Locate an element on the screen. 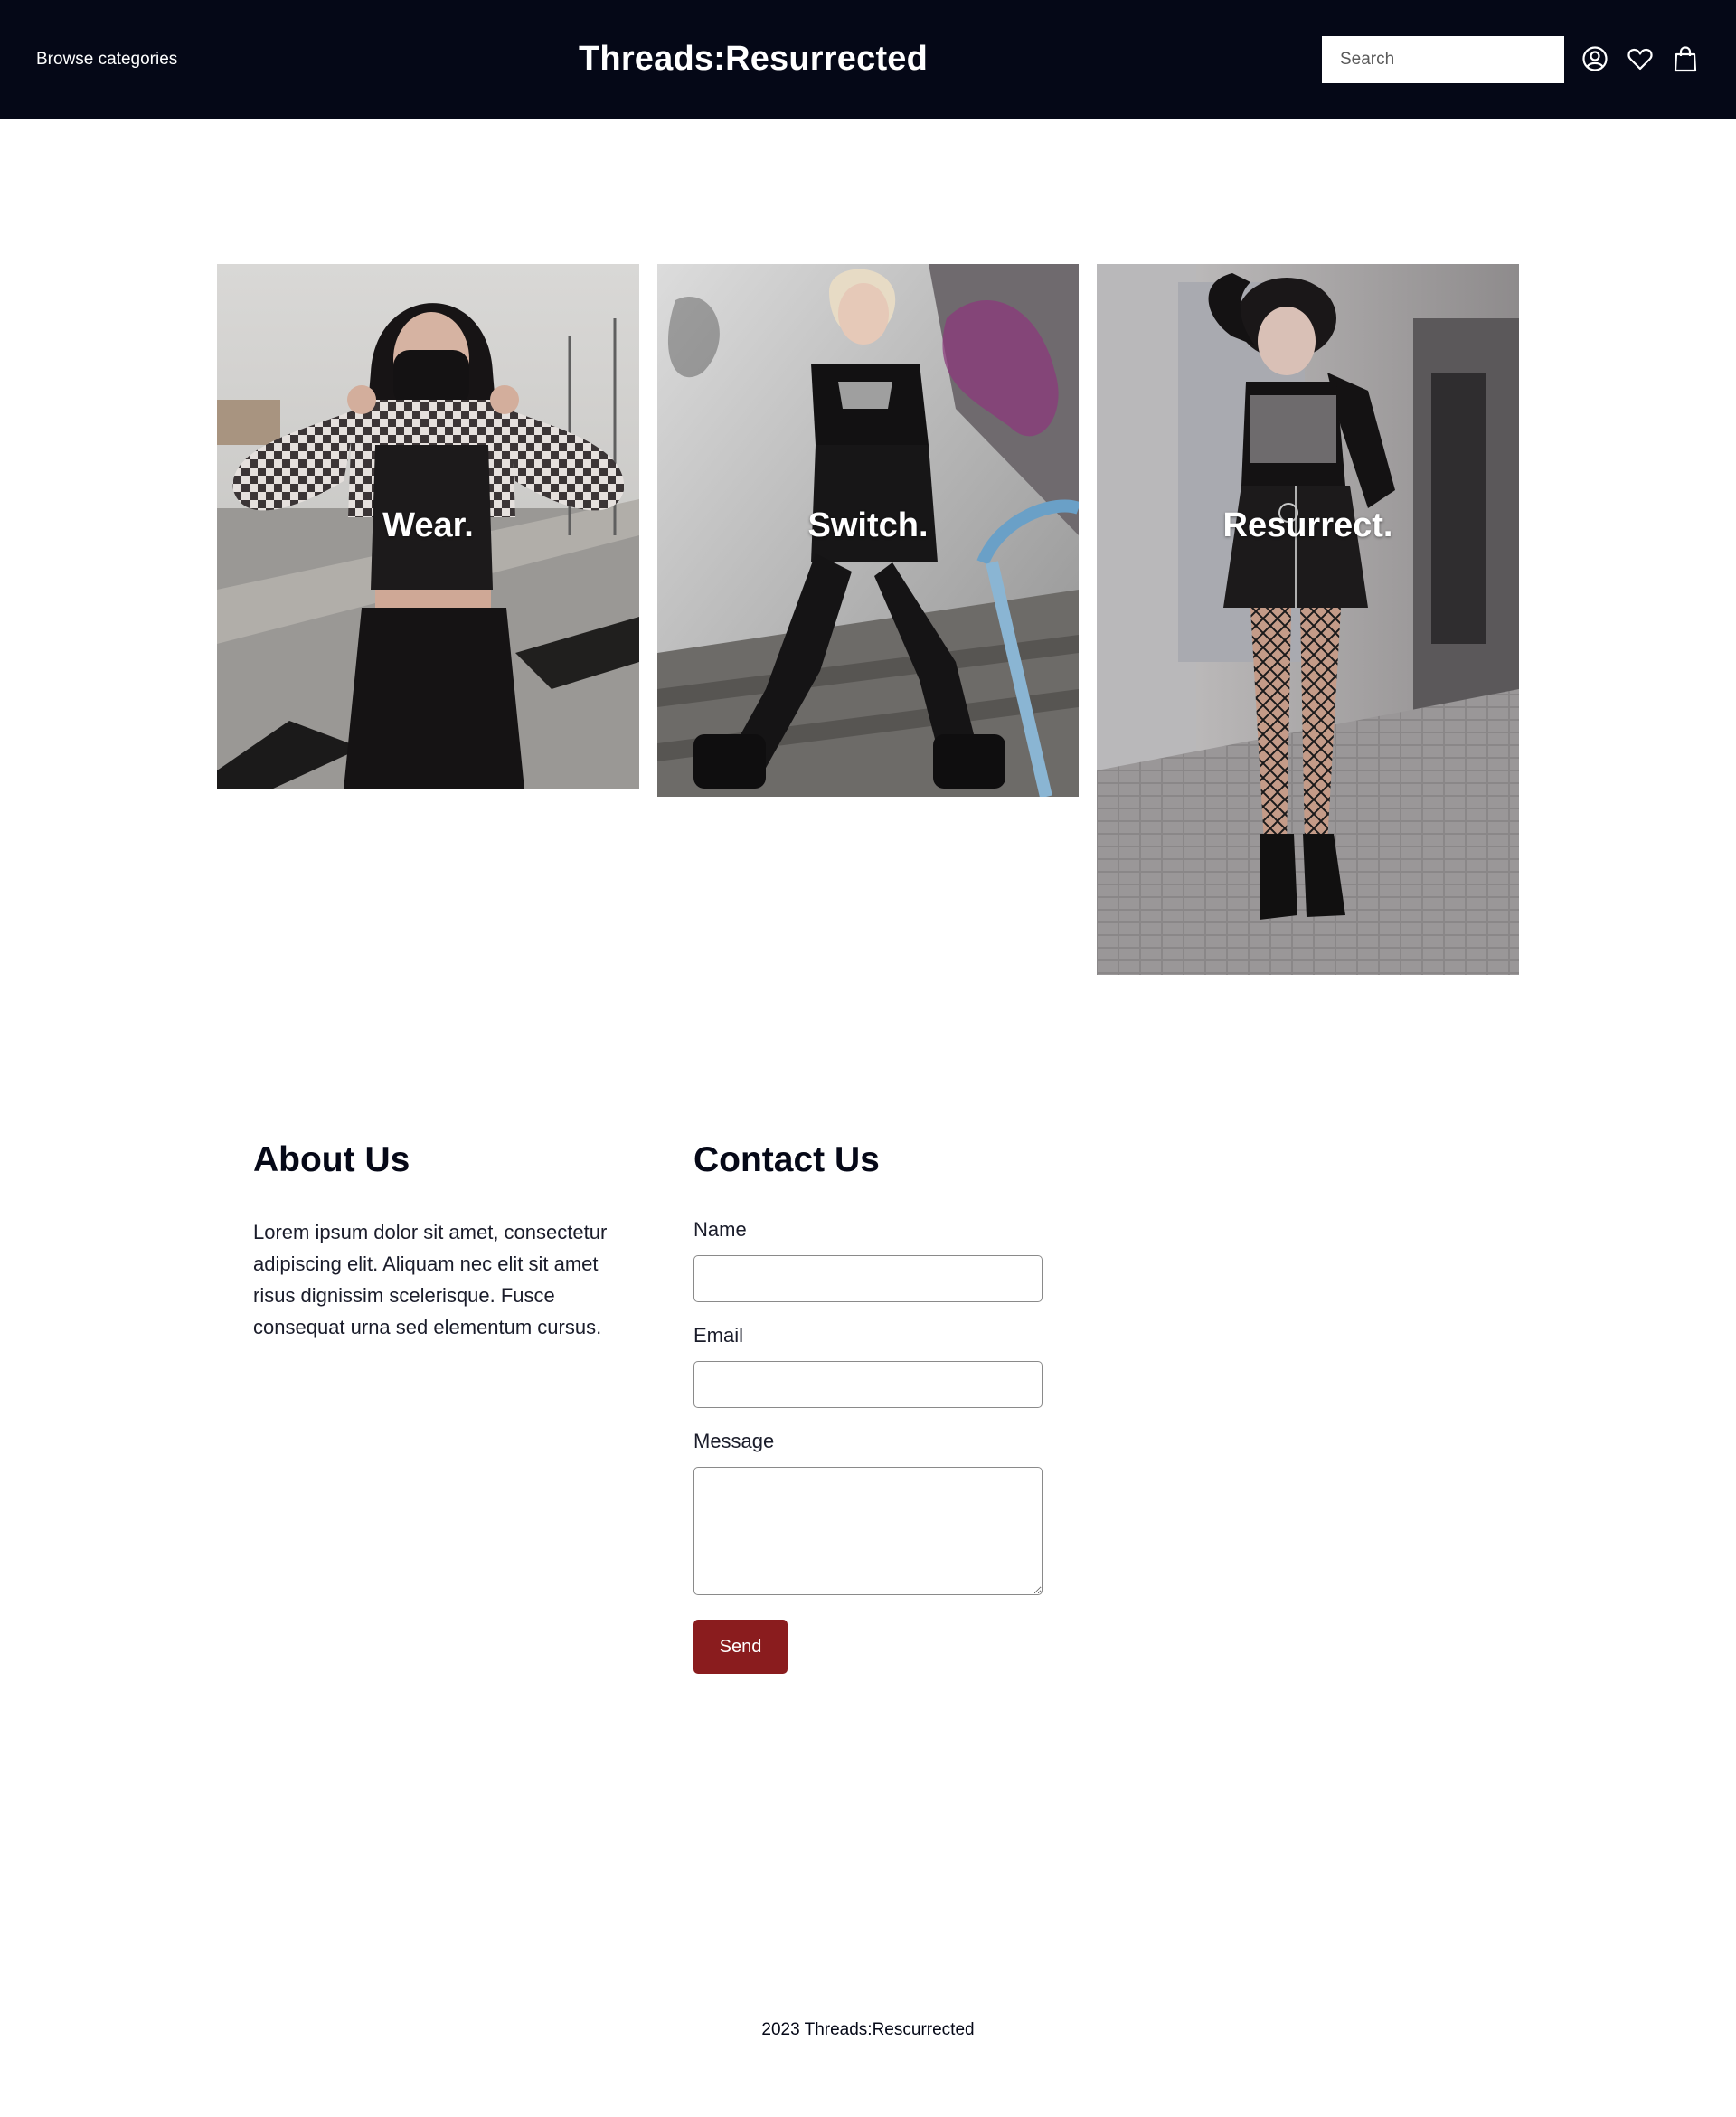 This screenshot has width=1736, height=2117. message-label: Message is located at coordinates (734, 1441).